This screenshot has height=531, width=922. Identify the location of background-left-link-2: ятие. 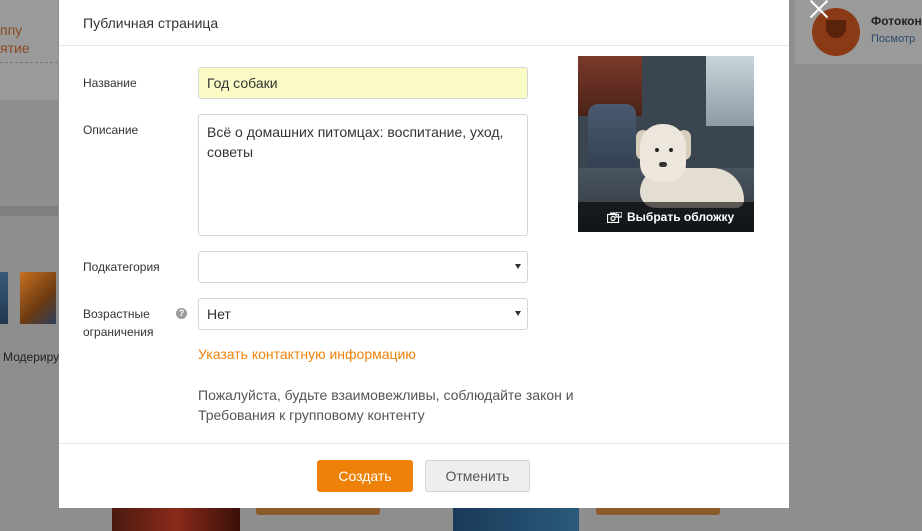
(15, 48).